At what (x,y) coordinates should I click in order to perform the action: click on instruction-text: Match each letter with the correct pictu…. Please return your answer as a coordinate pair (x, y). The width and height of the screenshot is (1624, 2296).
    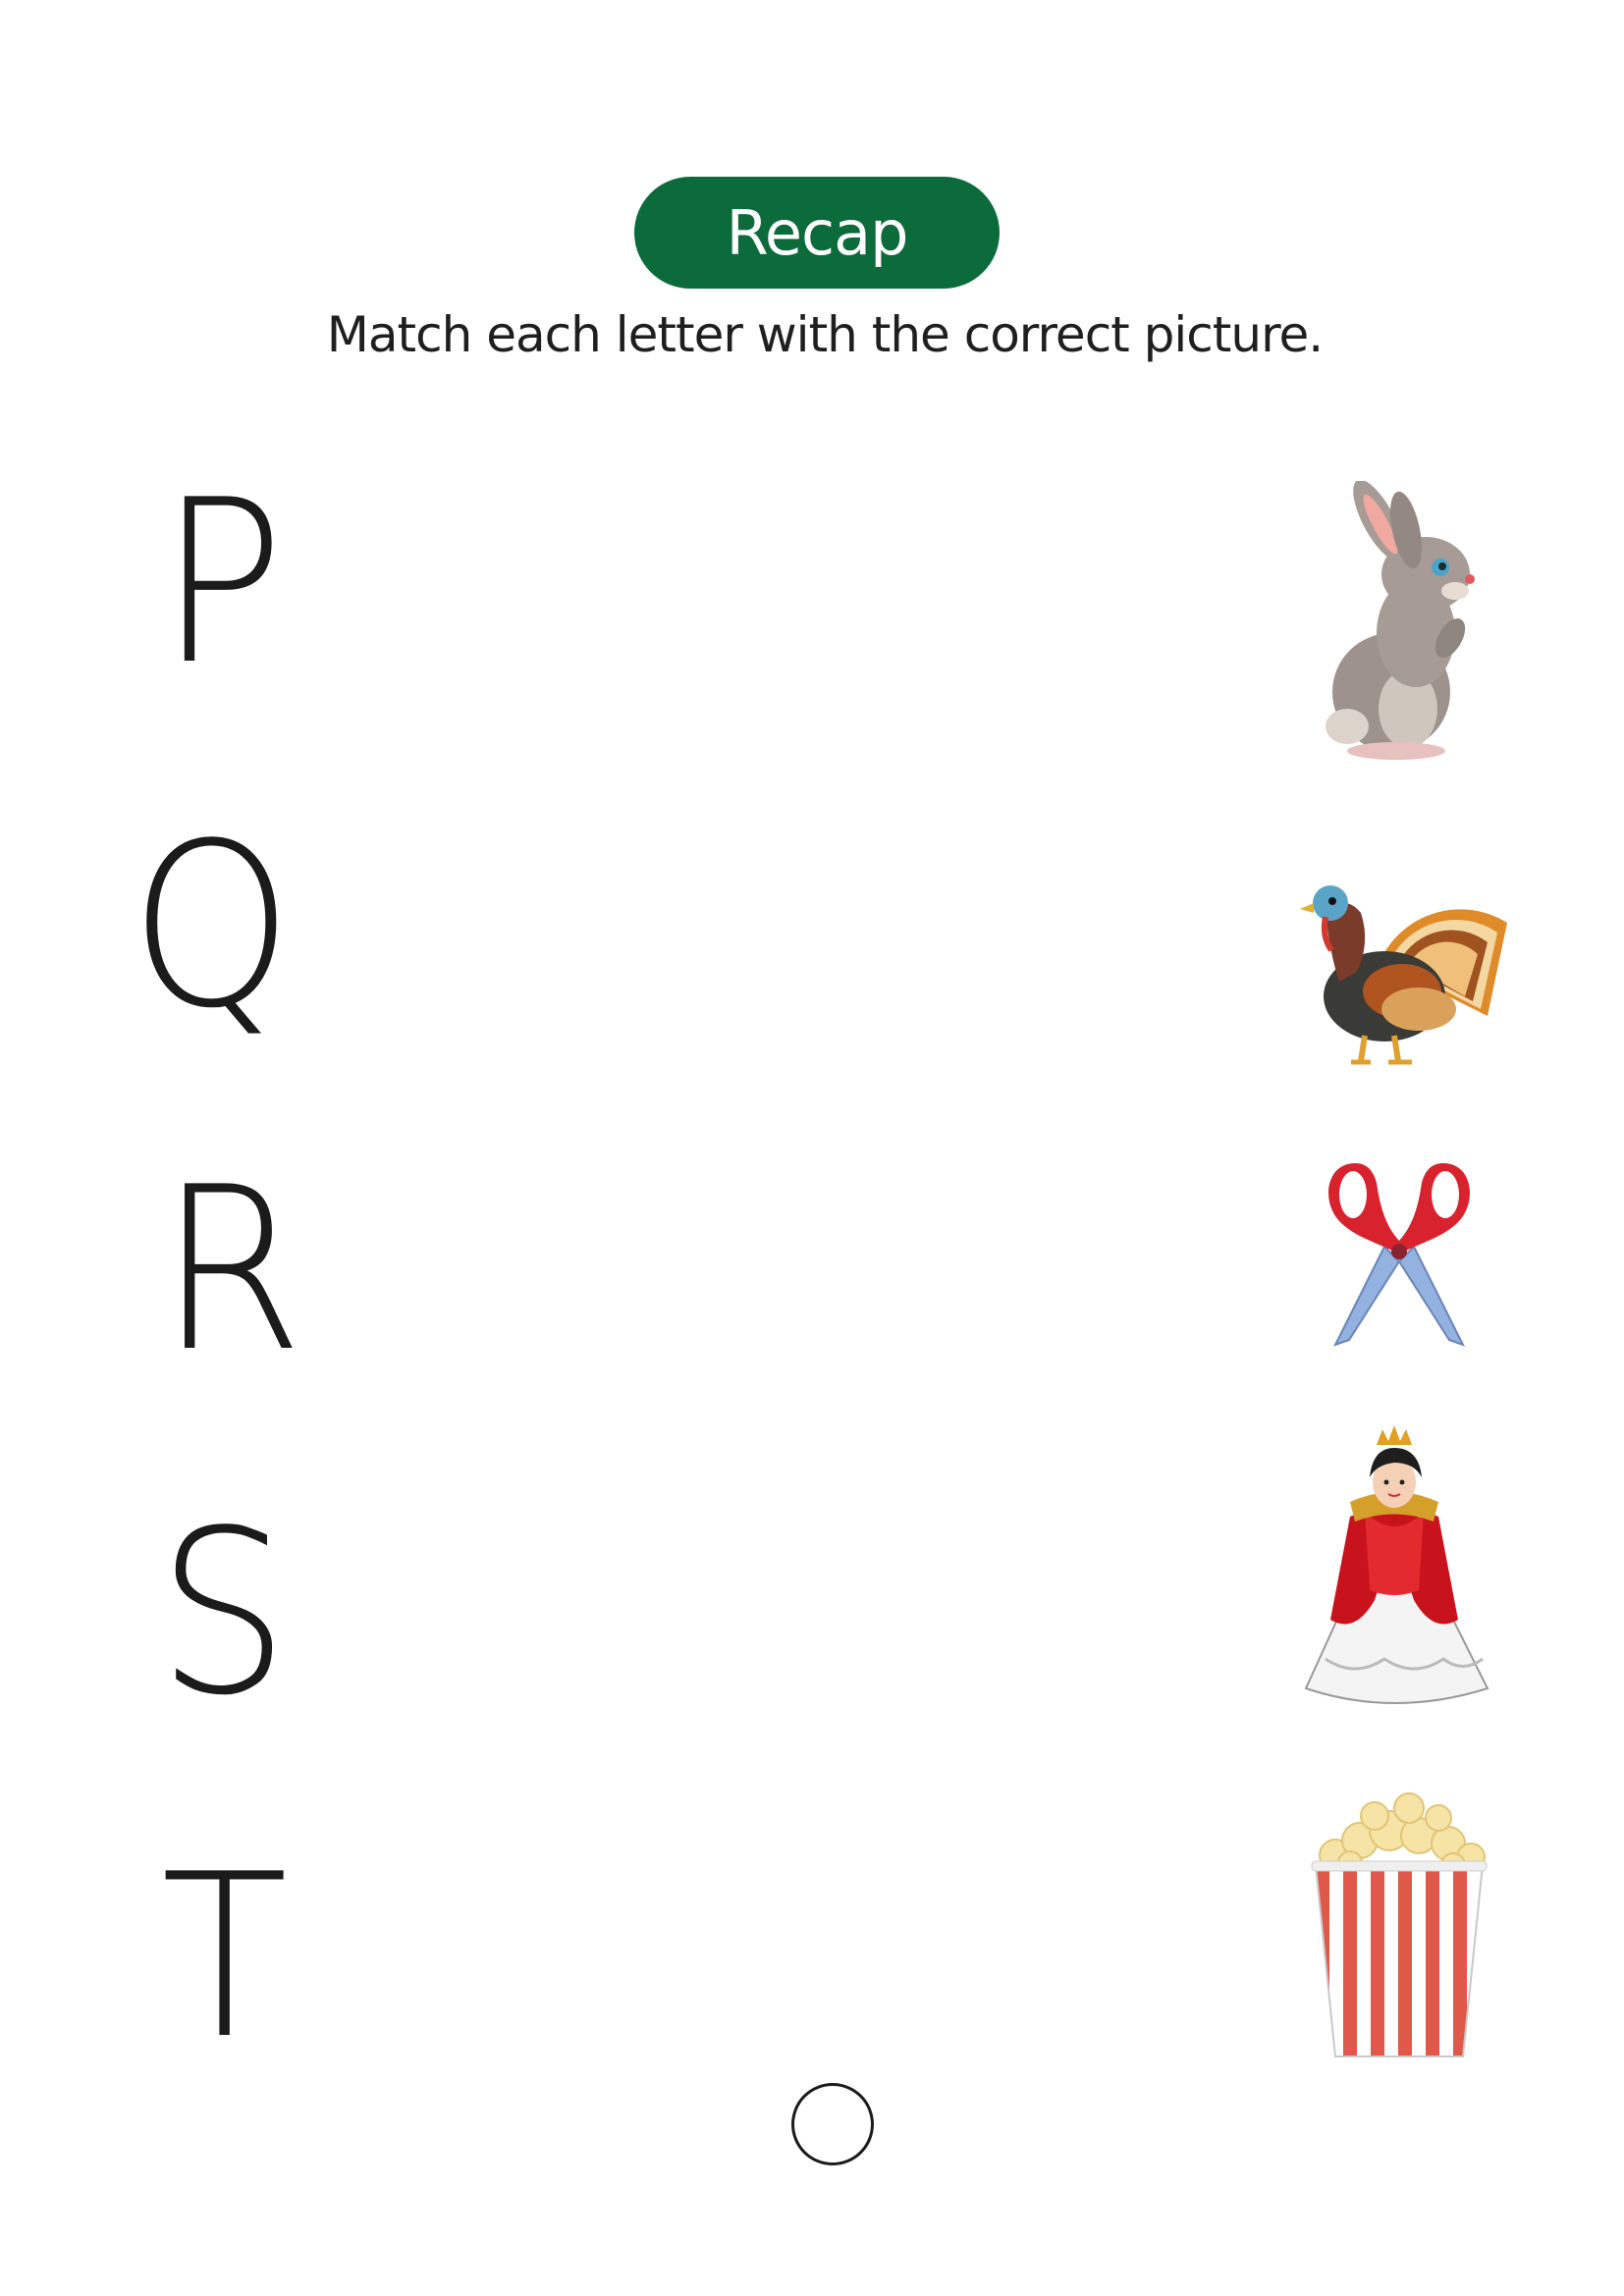
    Looking at the image, I should click on (825, 334).